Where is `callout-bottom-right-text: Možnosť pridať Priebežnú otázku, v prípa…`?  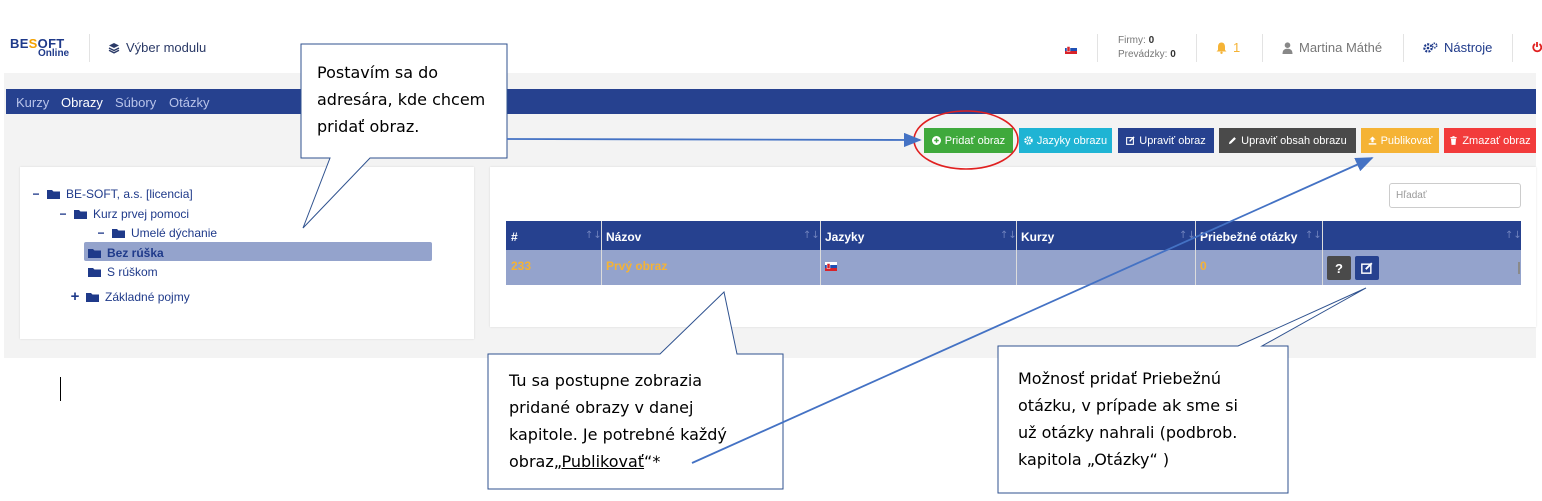 callout-bottom-right-text: Možnosť pridať Priebežnú otázku, v prípa… is located at coordinates (1128, 419).